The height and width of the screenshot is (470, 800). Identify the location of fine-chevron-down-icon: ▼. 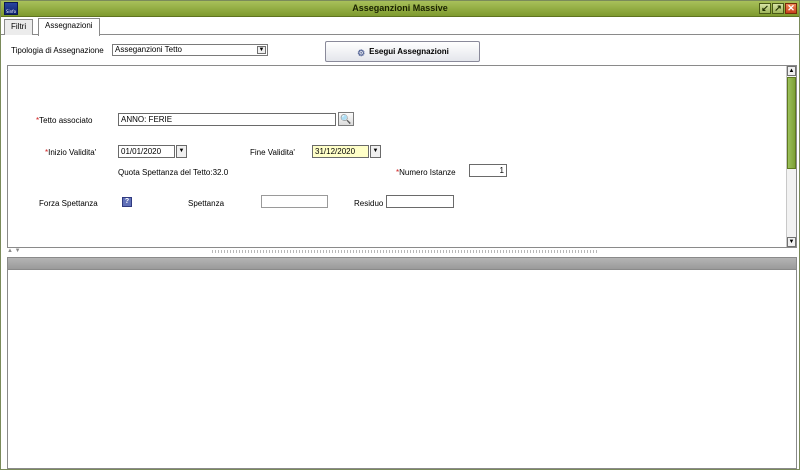
(375, 151).